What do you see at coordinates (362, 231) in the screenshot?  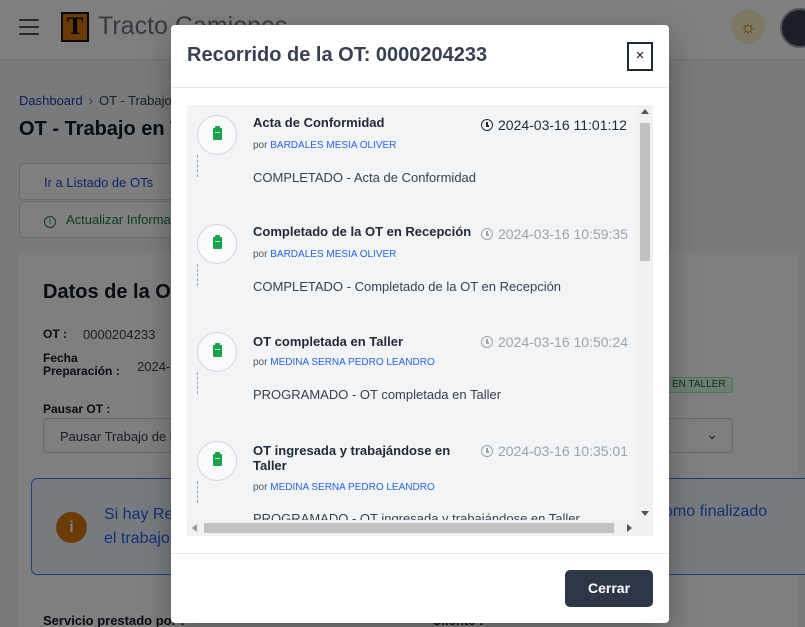 I see `timeline-item-title: Completado de la OT en Recepción` at bounding box center [362, 231].